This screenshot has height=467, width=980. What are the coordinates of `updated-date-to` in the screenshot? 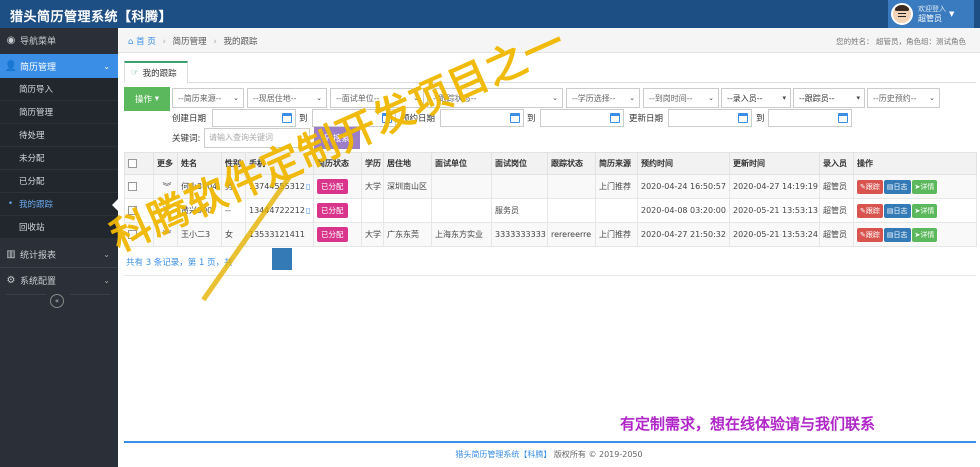 It's located at (810, 118).